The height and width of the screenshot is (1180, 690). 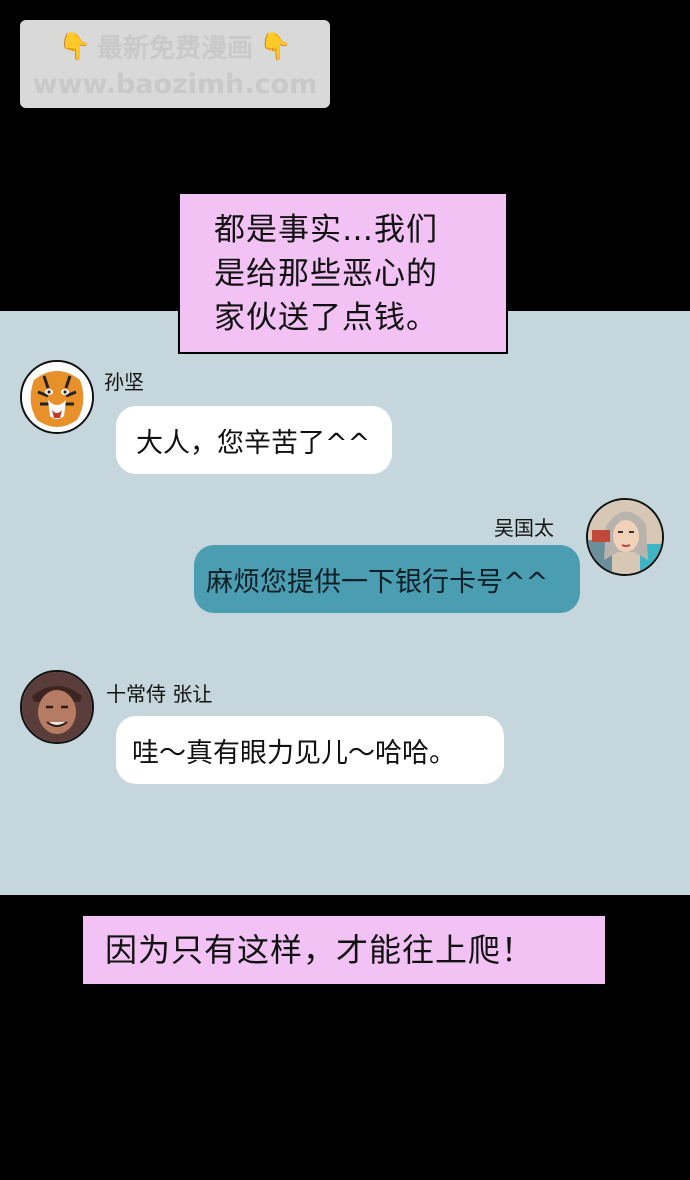 What do you see at coordinates (344, 950) in the screenshot?
I see `caption-box-bottom: 因为只有这样，才能往上爬！` at bounding box center [344, 950].